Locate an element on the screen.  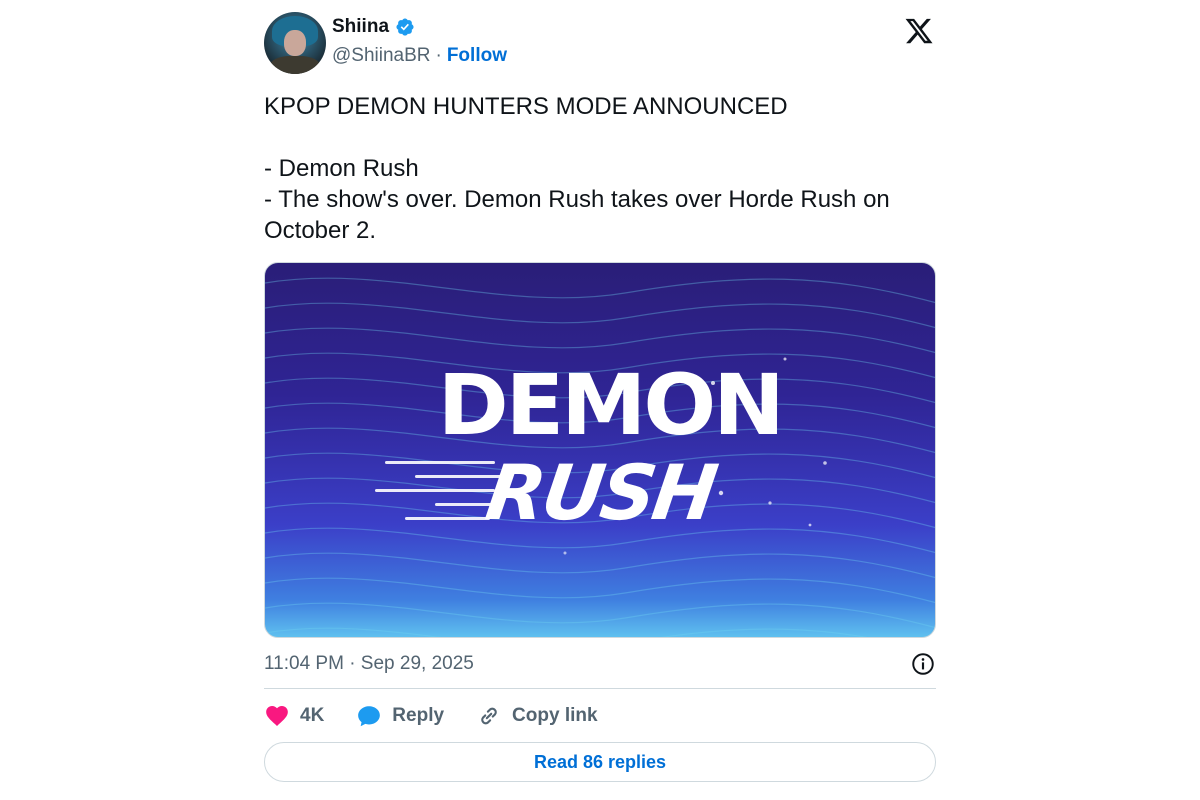
author-name-row: Shiina is located at coordinates (373, 27).